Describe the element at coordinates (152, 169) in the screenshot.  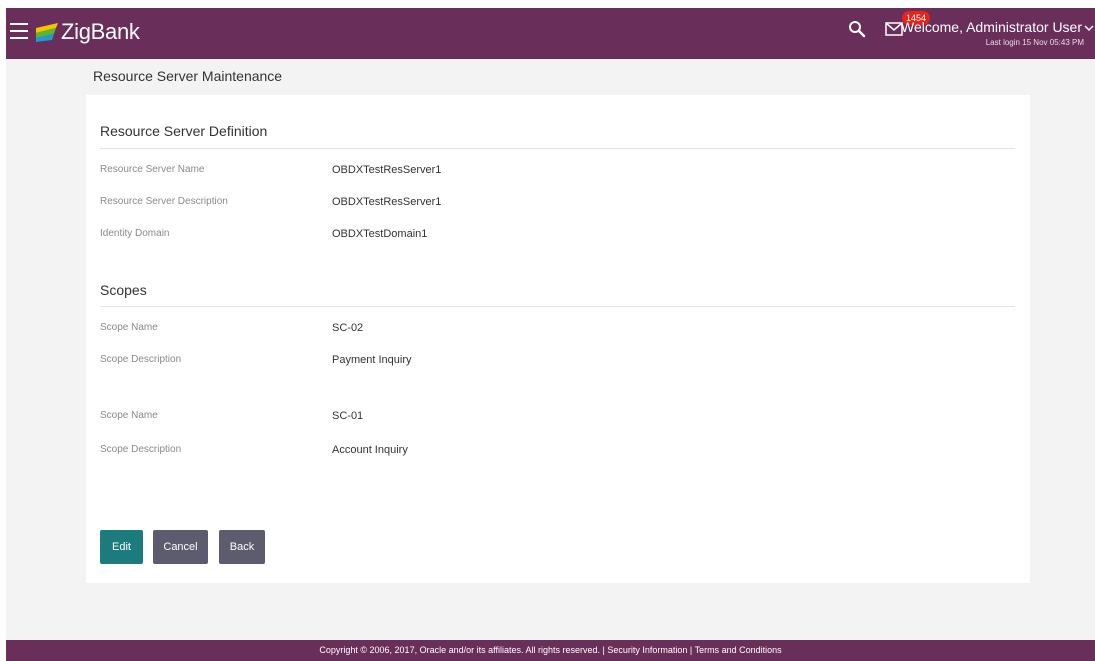
I see `field-label-server-name: Resource Server Name` at that location.